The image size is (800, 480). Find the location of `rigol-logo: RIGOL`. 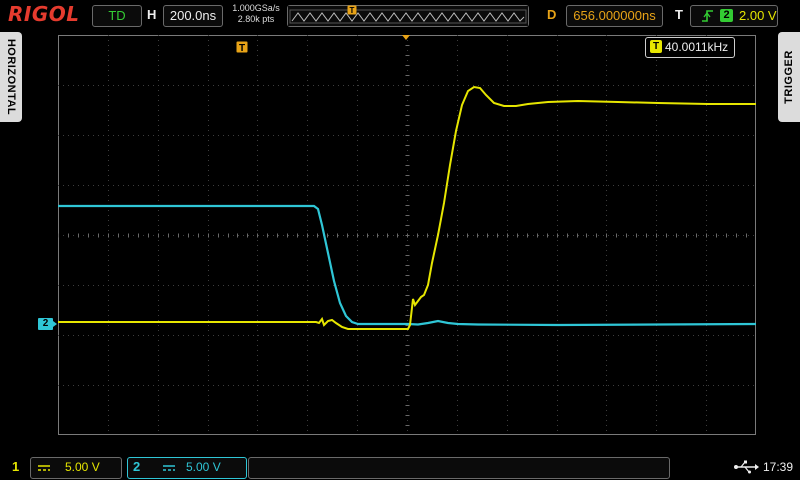

rigol-logo: RIGOL is located at coordinates (44, 14).